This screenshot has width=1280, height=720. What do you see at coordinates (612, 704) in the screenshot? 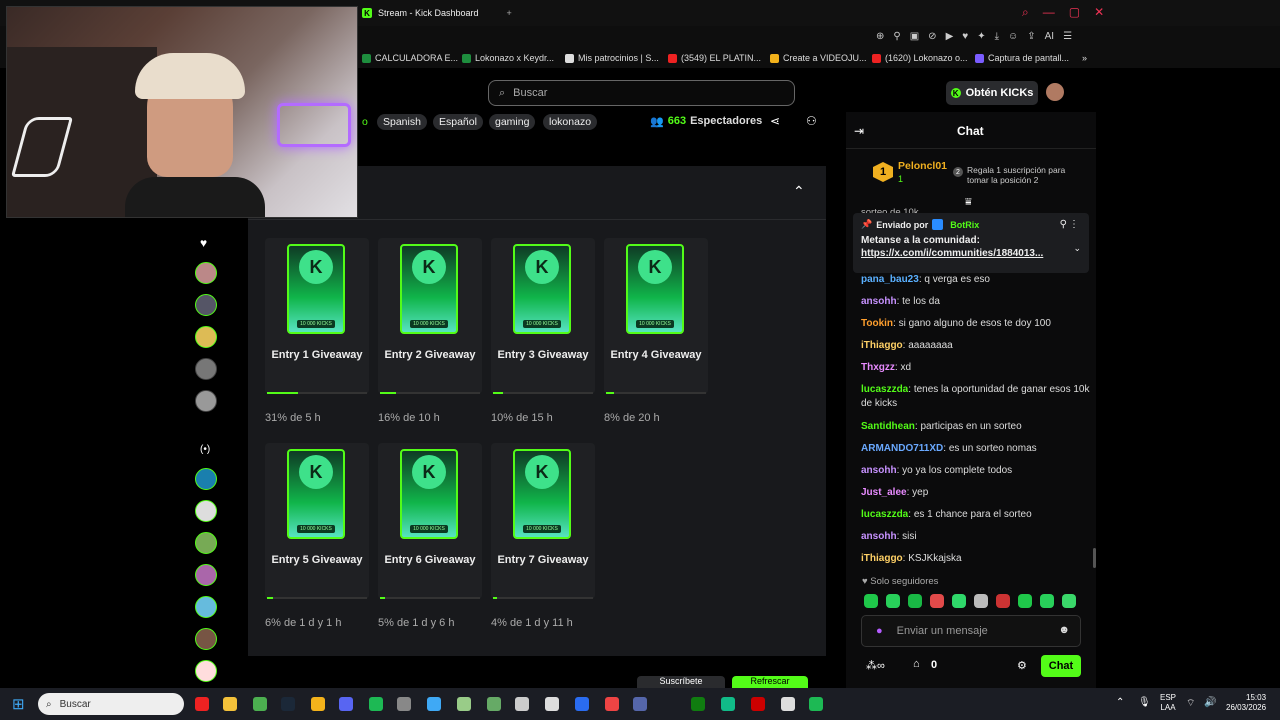
I see `red-app-icon` at bounding box center [612, 704].